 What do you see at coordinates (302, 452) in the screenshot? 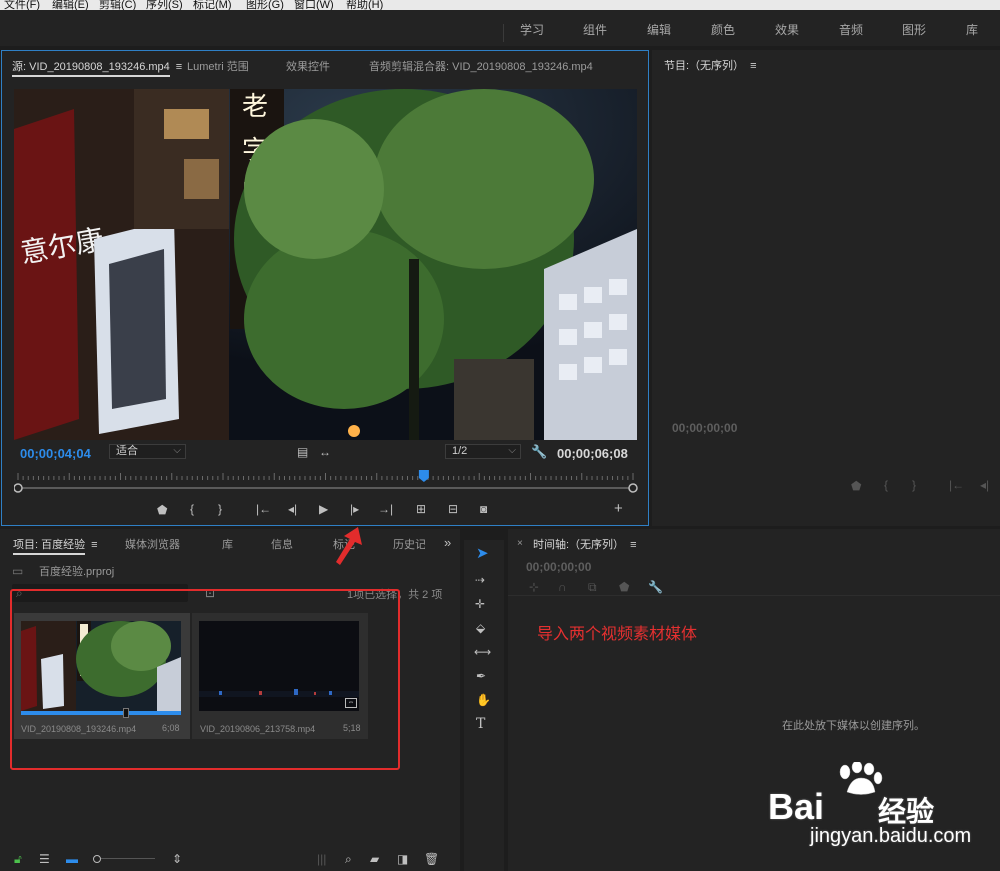
I see `drag-video-only-icon: ▤` at bounding box center [302, 452].